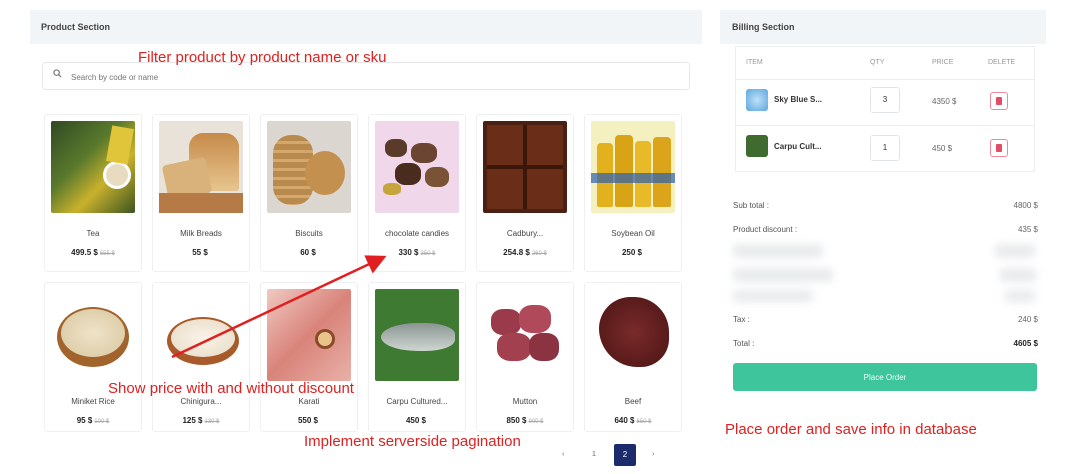 The image size is (1076, 474). I want to click on annotation-price: Show price with and without discount, so click(231, 388).